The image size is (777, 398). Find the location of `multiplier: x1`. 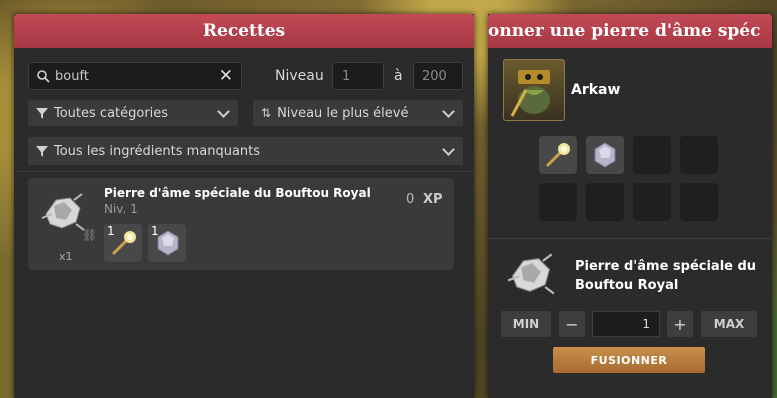

multiplier: x1 is located at coordinates (66, 256).